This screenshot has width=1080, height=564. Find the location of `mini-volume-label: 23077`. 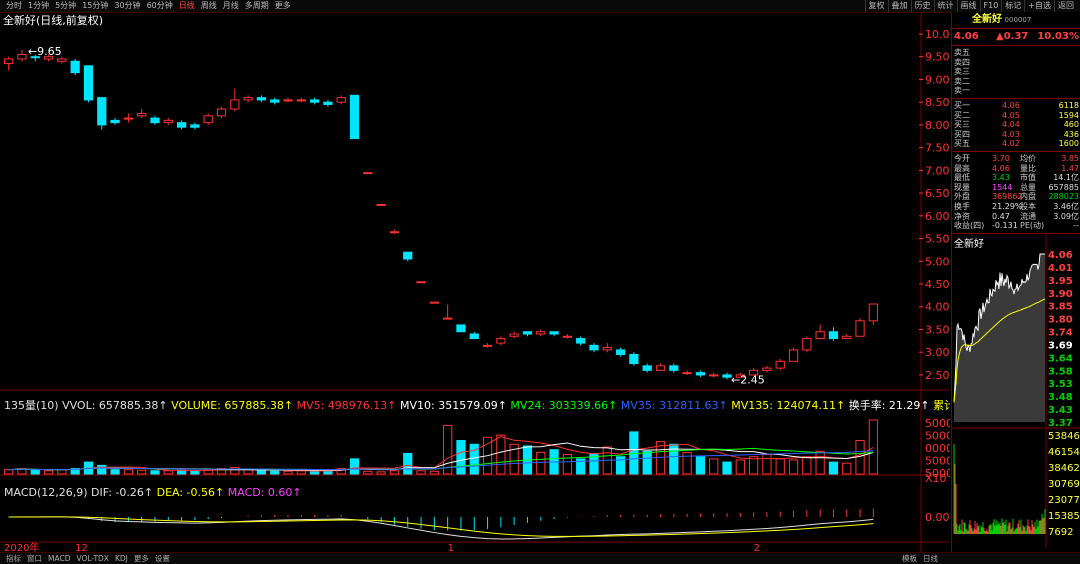

mini-volume-label: 23077 is located at coordinates (1064, 500).